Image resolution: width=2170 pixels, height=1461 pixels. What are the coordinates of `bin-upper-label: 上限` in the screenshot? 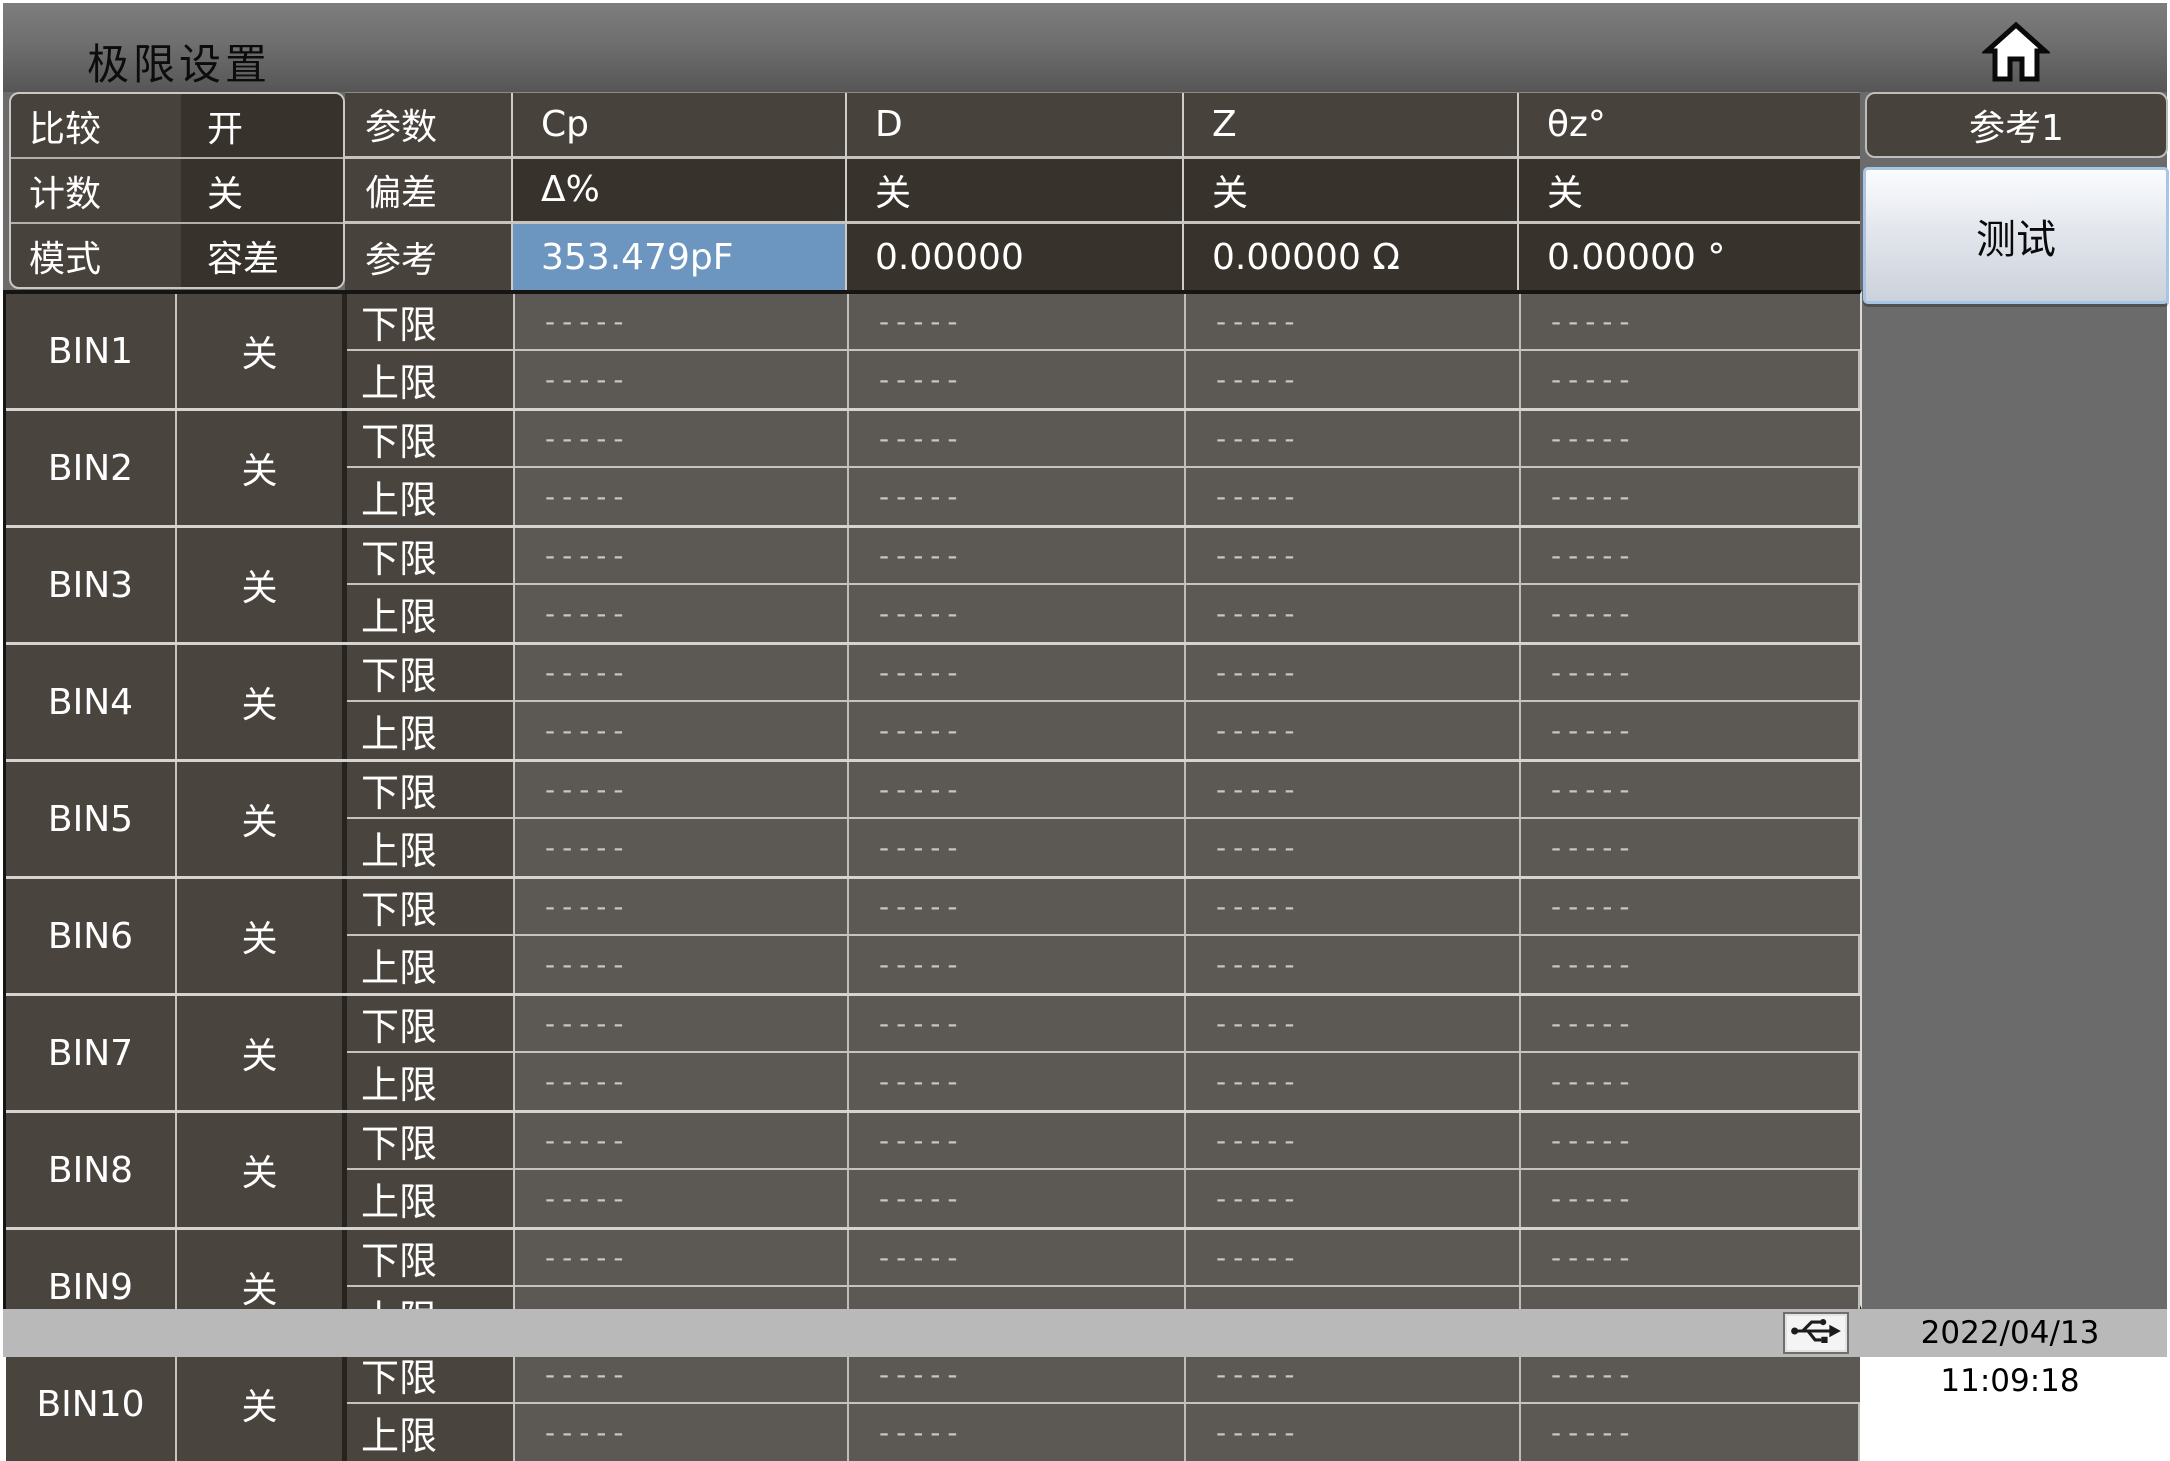 It's located at (431, 613).